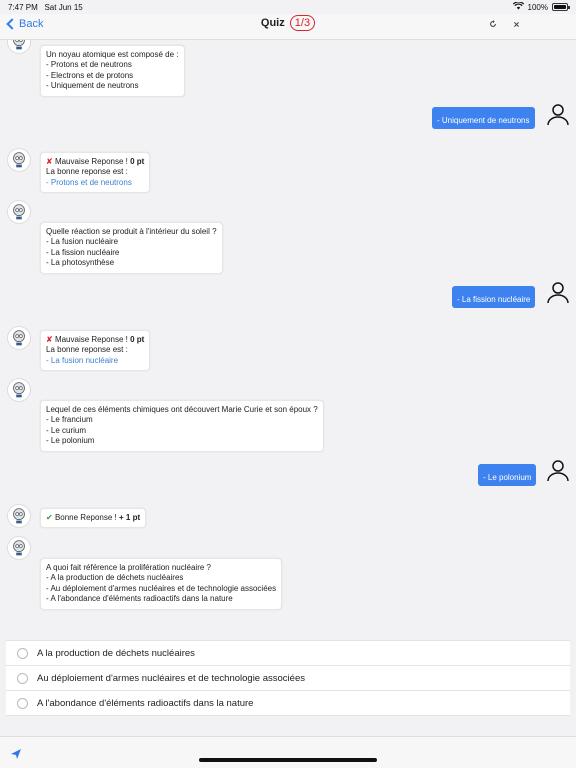 Image resolution: width=576 pixels, height=768 pixels. What do you see at coordinates (116, 653) in the screenshot?
I see `answer-option-label: A la production de déchets nucléaires` at bounding box center [116, 653].